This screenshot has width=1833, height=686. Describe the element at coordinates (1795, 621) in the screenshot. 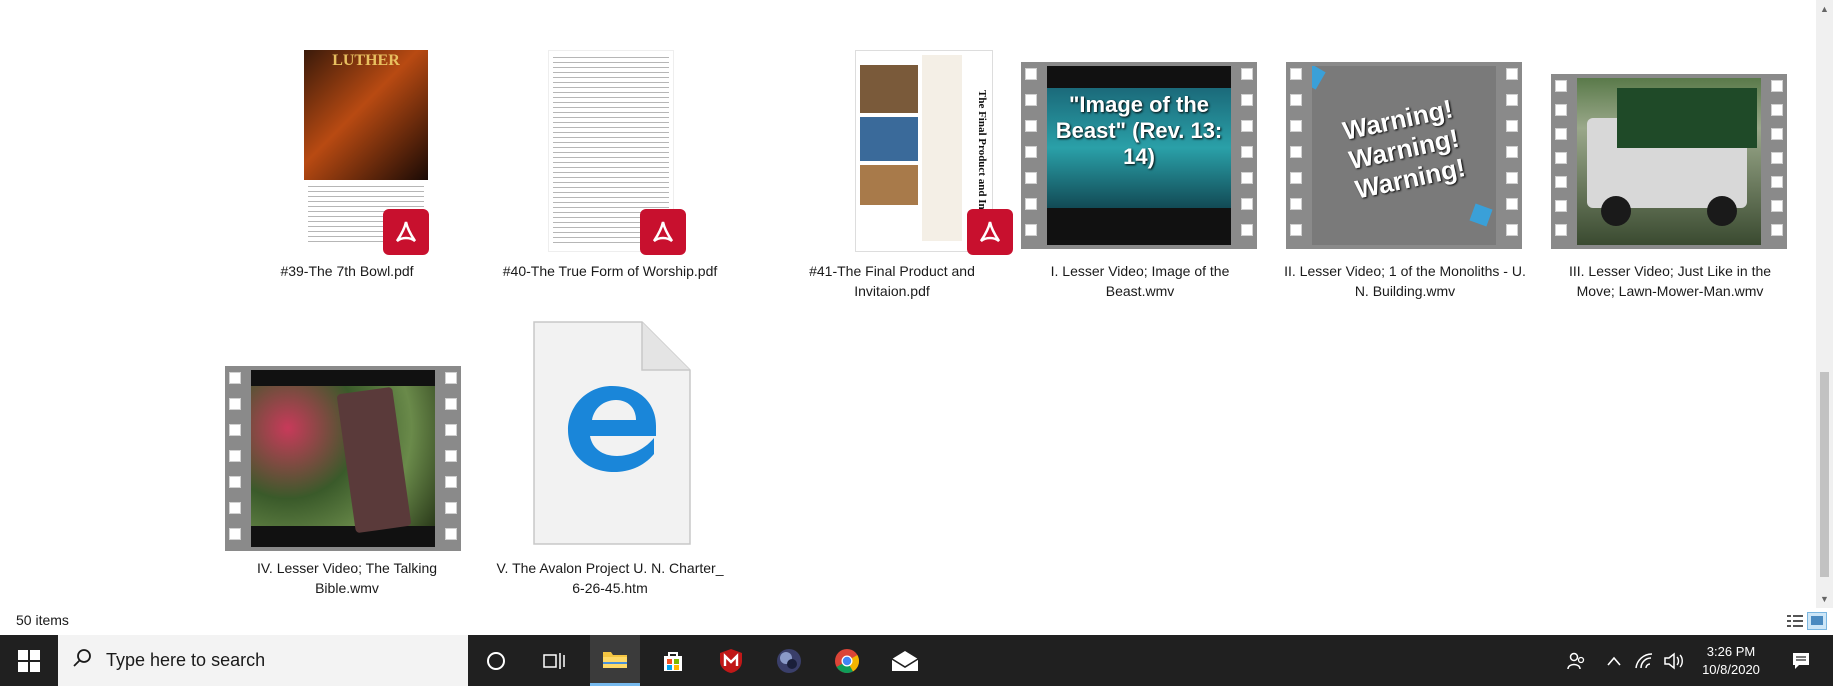

I see `details-view-icon` at that location.